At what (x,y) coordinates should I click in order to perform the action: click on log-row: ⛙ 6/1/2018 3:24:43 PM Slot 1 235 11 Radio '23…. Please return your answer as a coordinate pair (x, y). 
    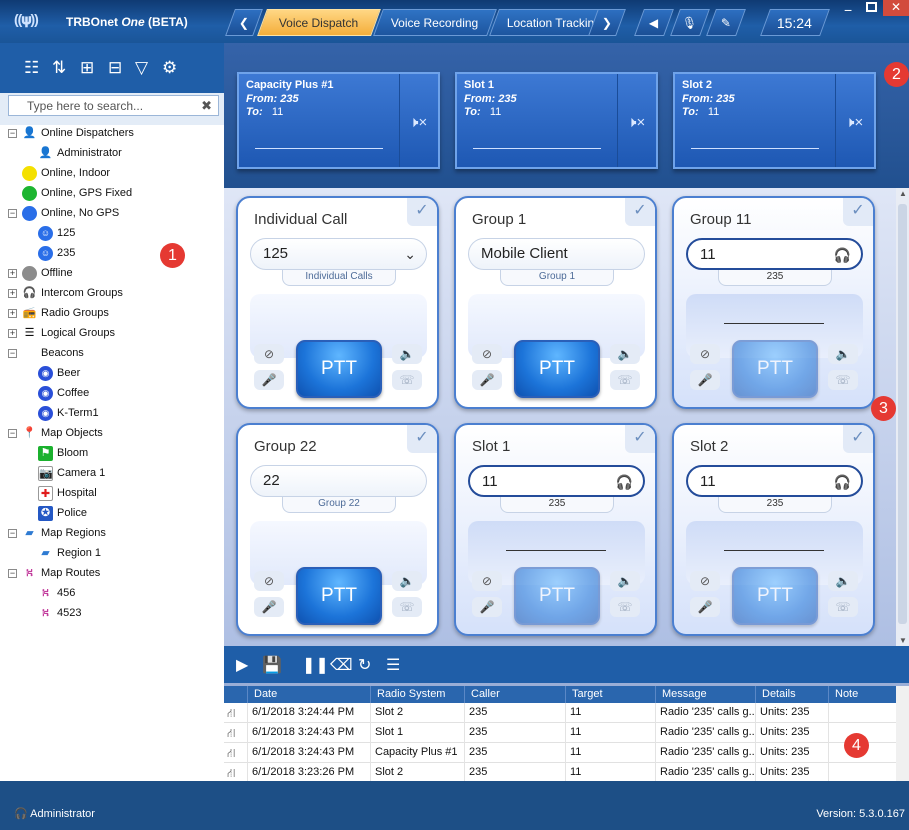
    Looking at the image, I should click on (560, 733).